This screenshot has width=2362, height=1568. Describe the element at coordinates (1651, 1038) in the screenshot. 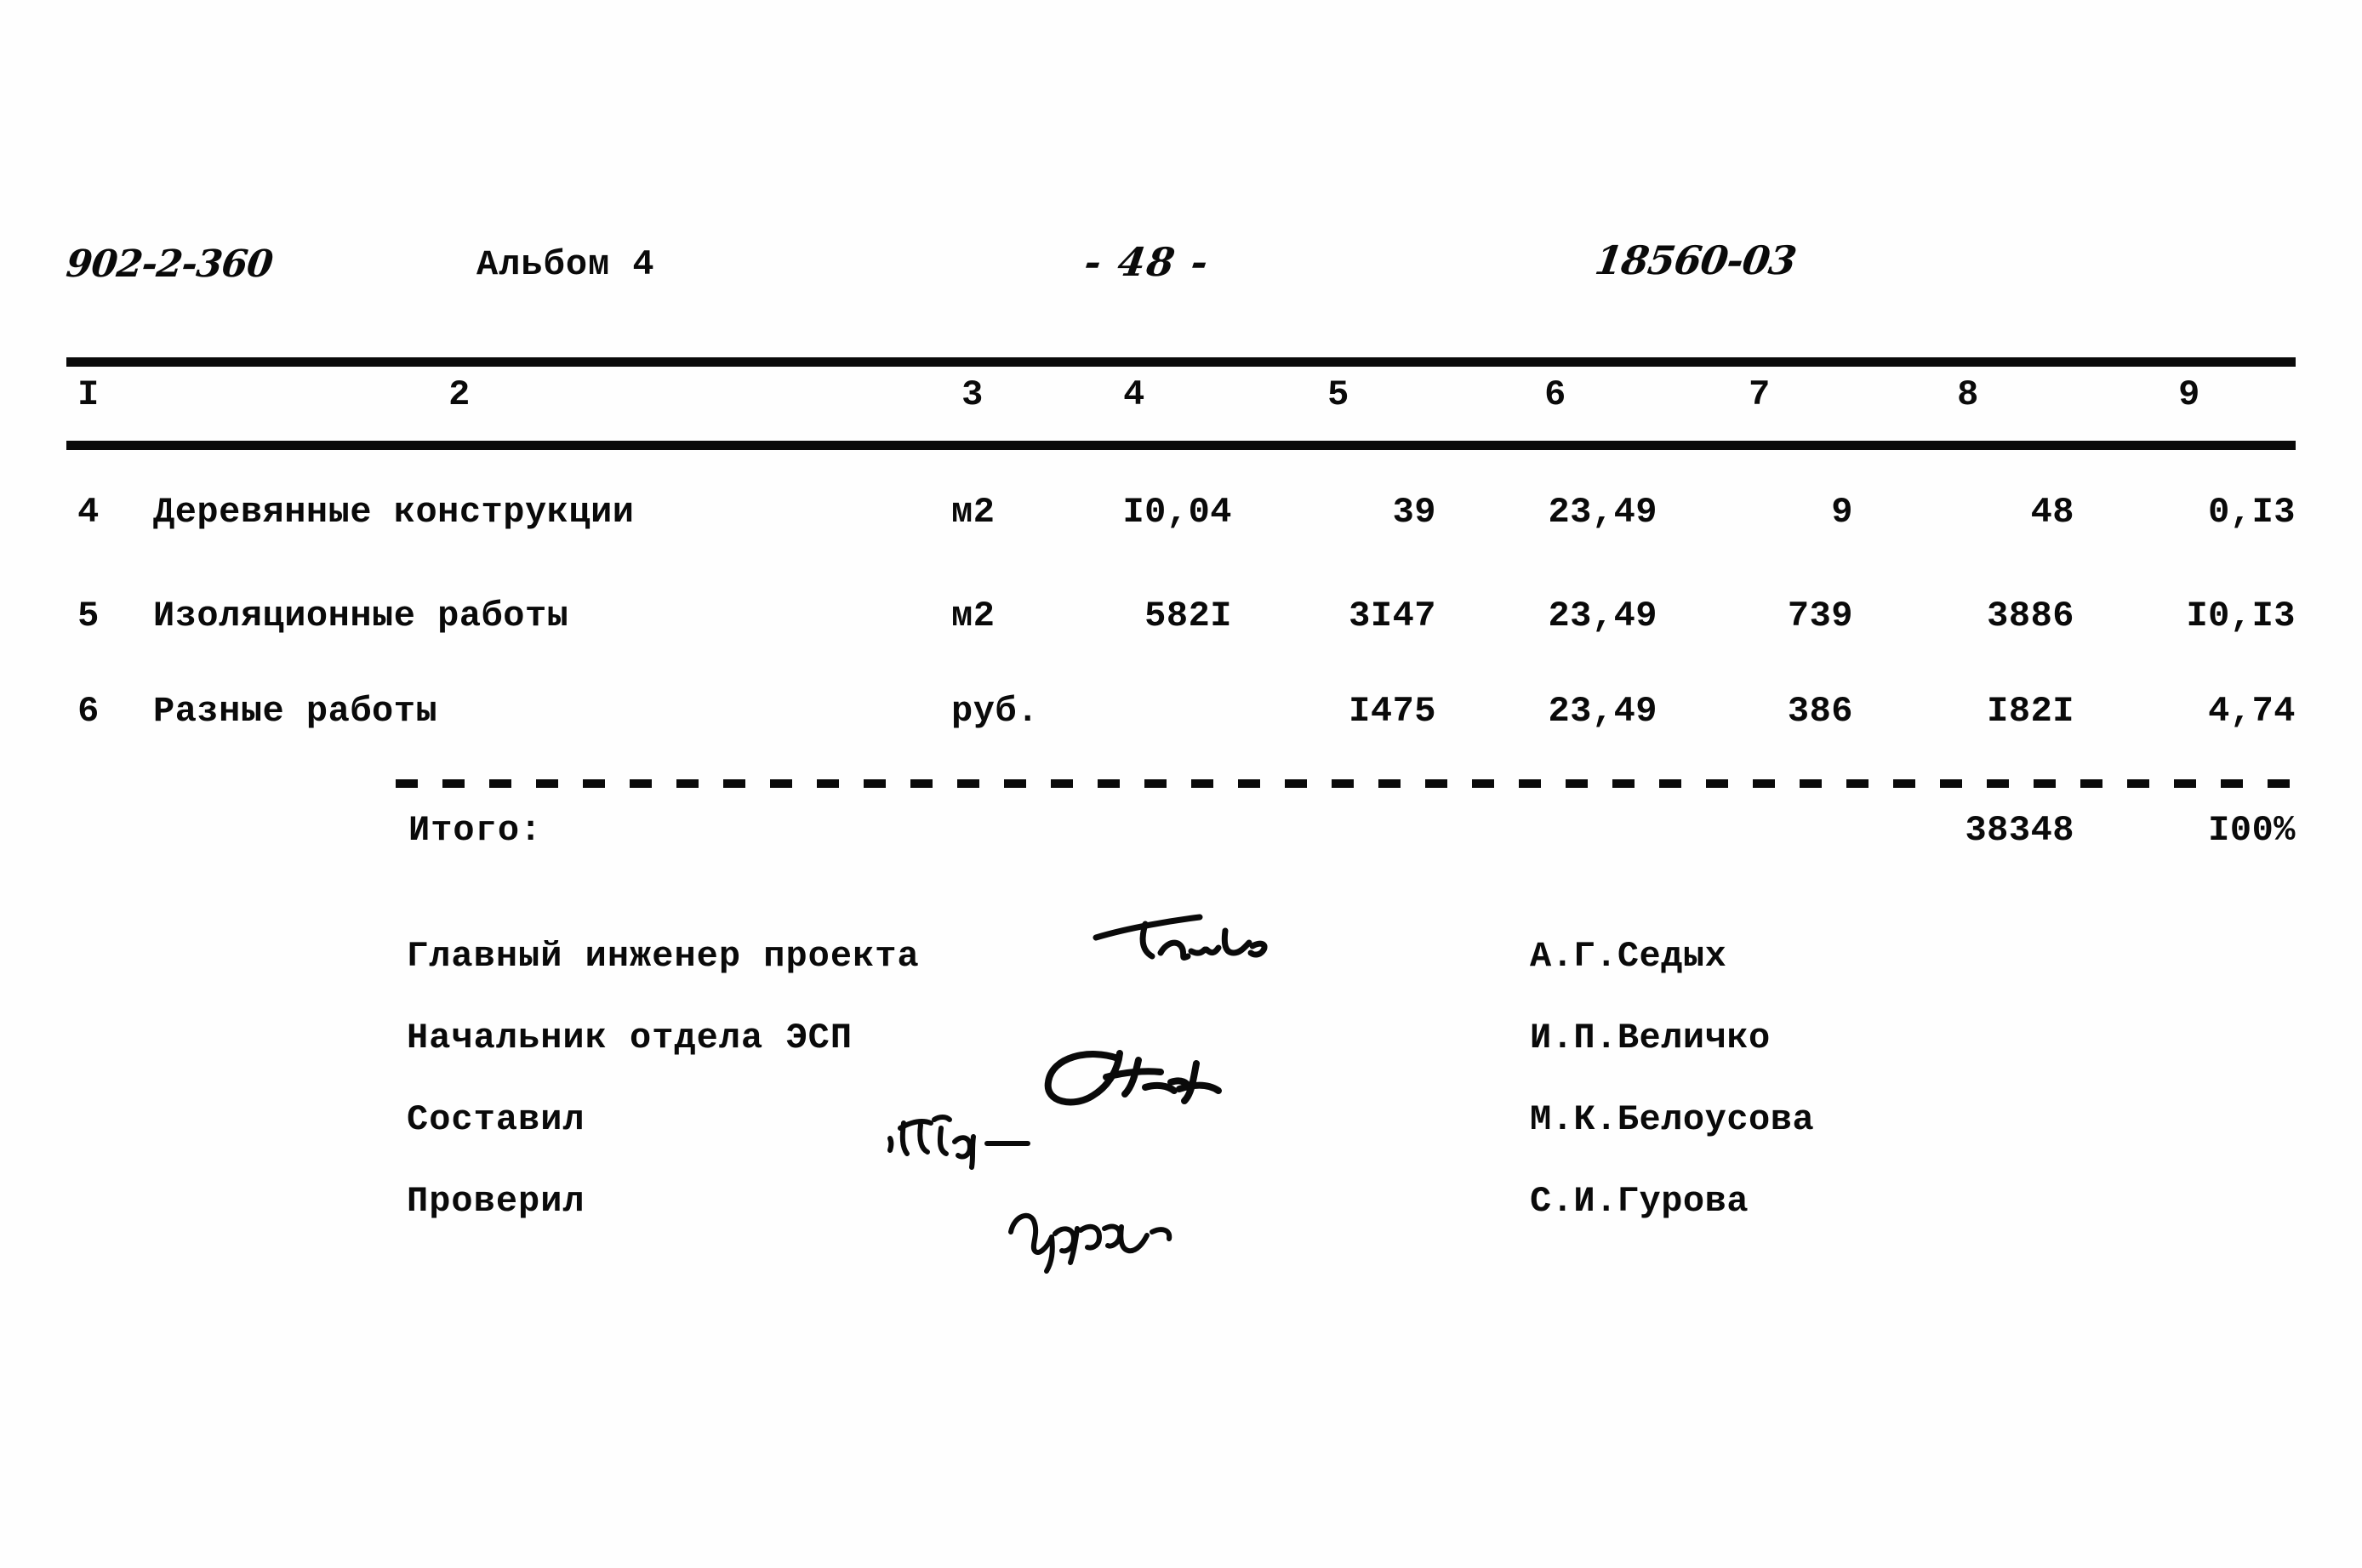

I see `signature-name: И.П.Величко` at that location.